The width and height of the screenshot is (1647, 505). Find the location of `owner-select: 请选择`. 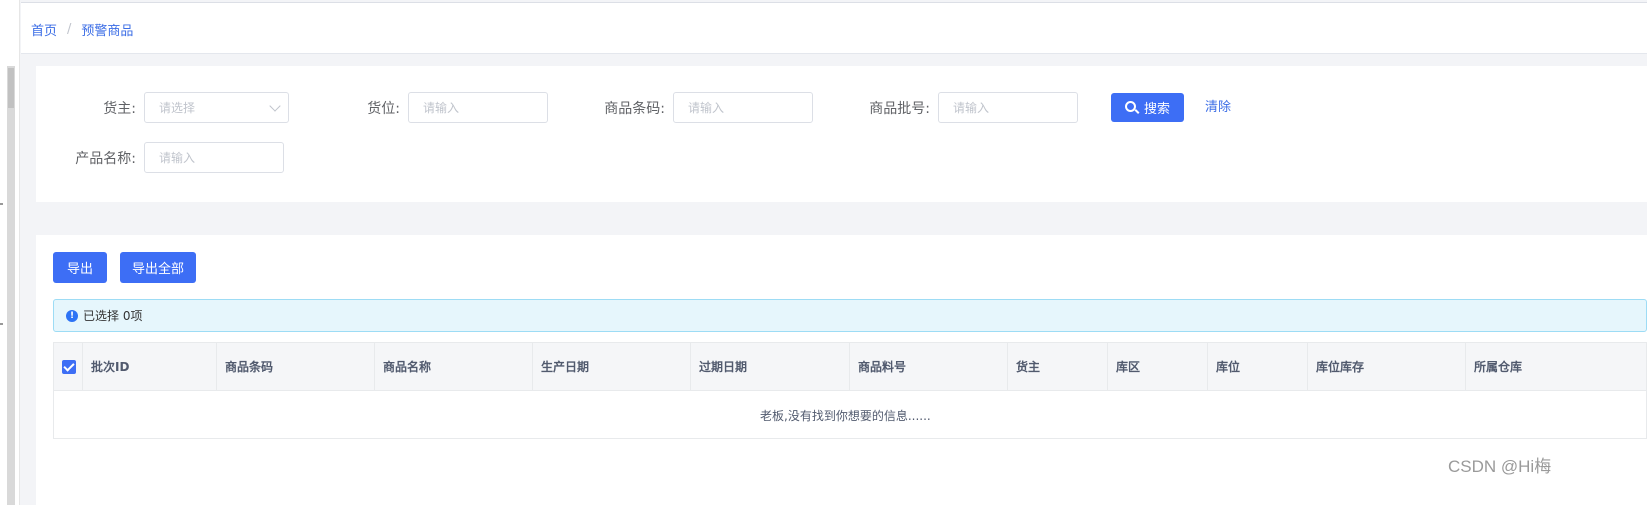

owner-select: 请选择 is located at coordinates (216, 107).